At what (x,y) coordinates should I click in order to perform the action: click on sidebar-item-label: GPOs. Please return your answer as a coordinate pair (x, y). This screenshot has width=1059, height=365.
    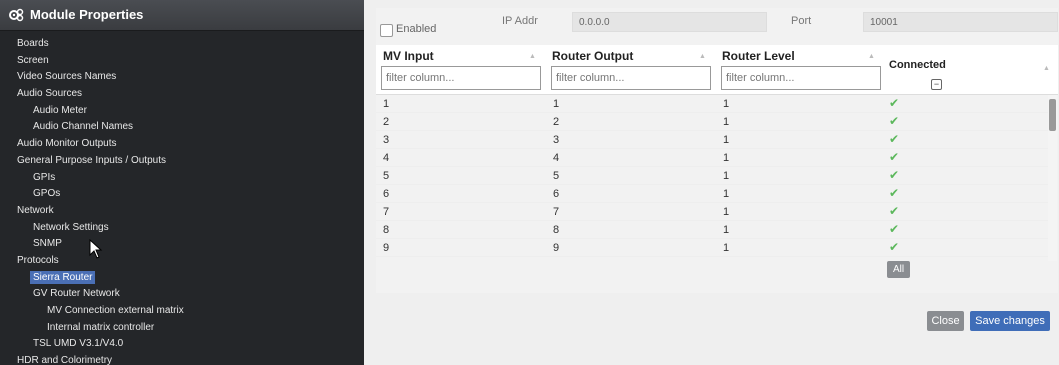
    Looking at the image, I should click on (47, 194).